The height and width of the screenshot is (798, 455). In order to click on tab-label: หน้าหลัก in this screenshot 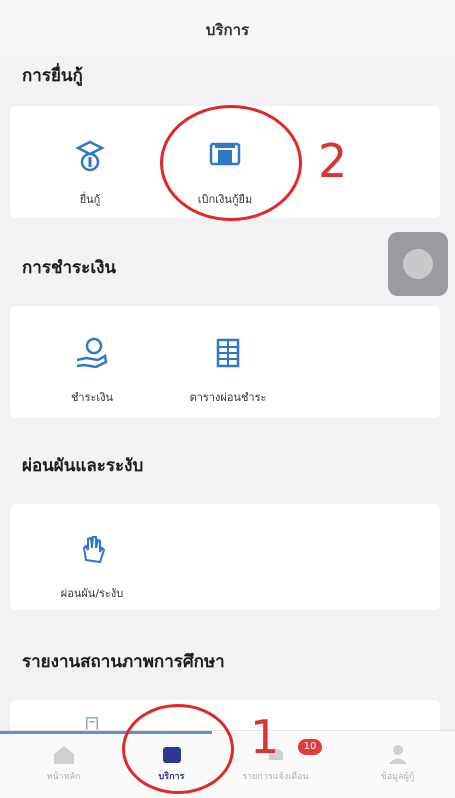, I will do `click(63, 777)`.